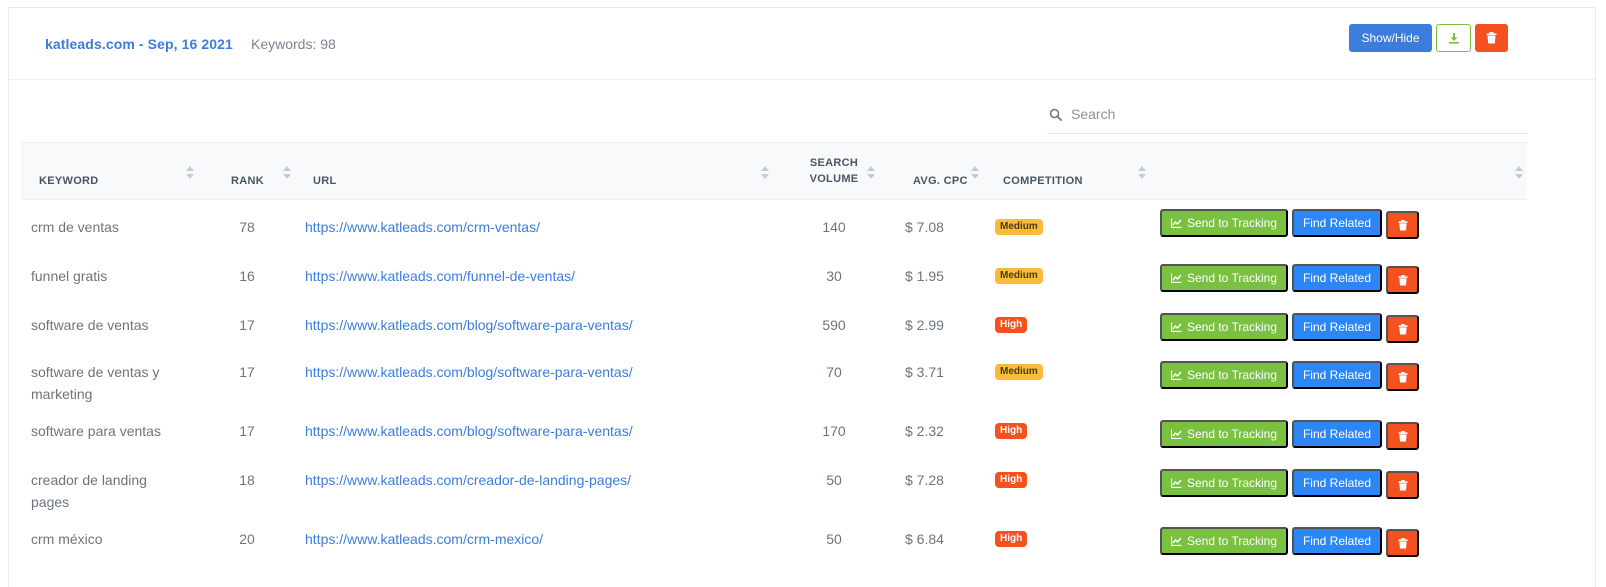 This screenshot has width=1606, height=587. I want to click on rank-cell: 18, so click(247, 480).